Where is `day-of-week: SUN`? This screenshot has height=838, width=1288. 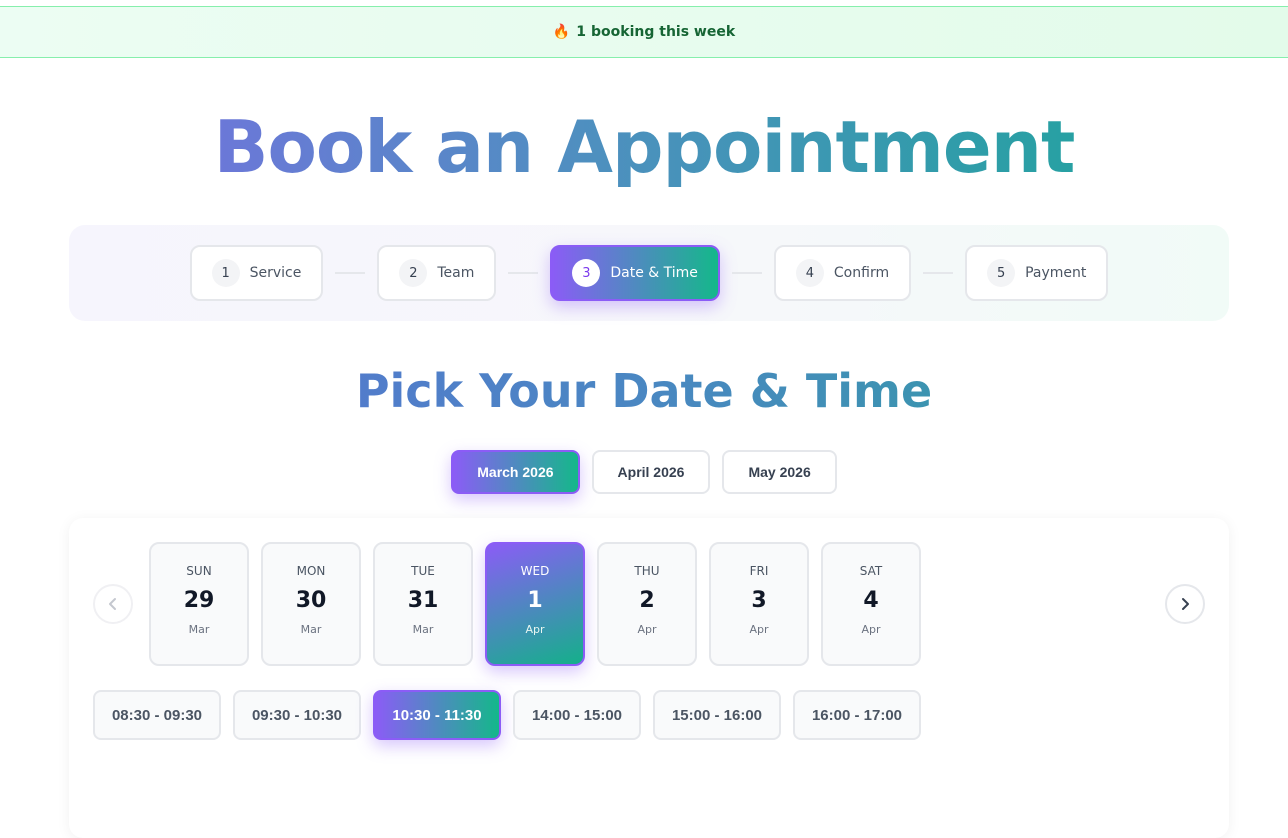
day-of-week: SUN is located at coordinates (199, 571).